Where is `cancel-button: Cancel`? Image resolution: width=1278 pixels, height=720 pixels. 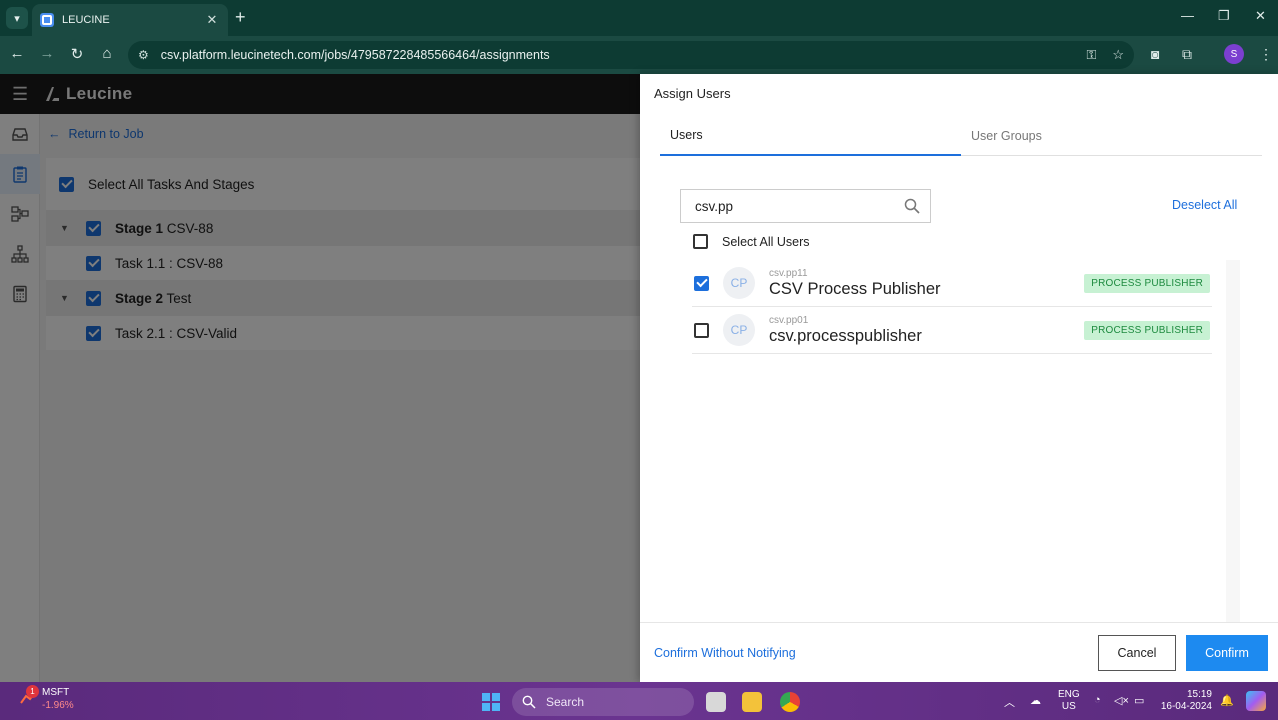
cancel-button: Cancel is located at coordinates (1137, 653).